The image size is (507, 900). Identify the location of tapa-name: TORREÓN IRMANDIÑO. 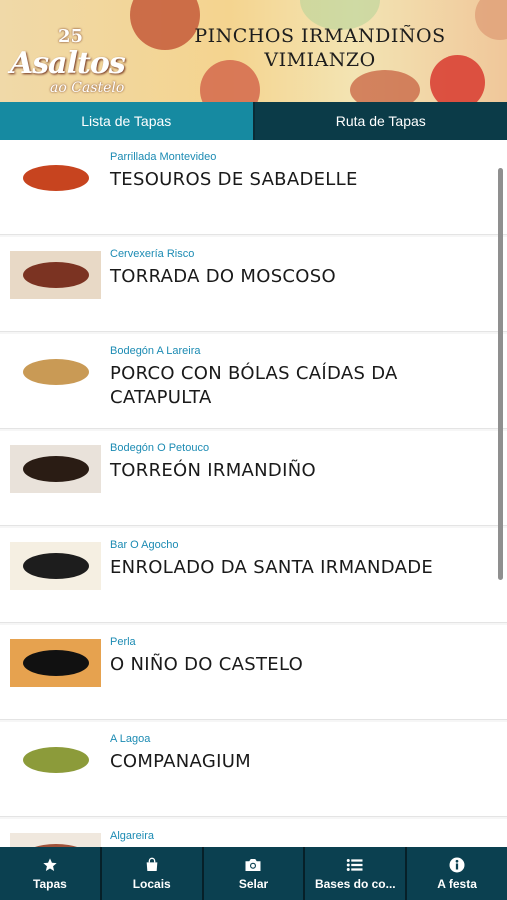
(213, 470).